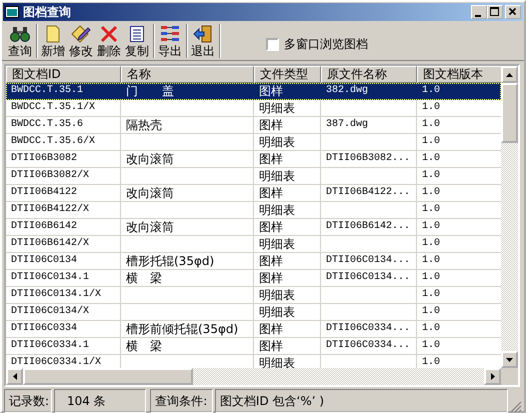 The height and width of the screenshot is (413, 526). Describe the element at coordinates (50, 277) in the screenshot. I see `table-cell: DTII06C0134.1` at that location.